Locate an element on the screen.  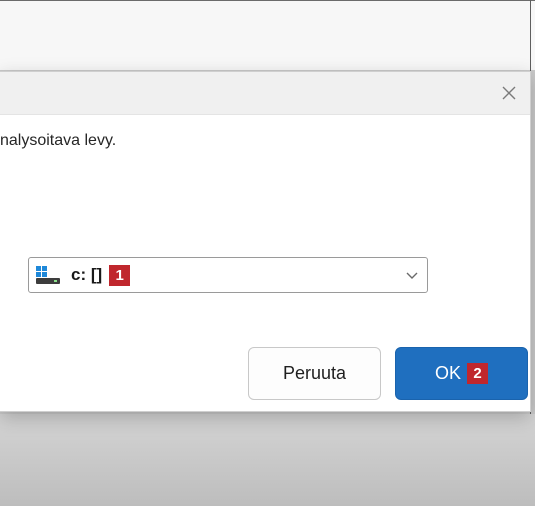
chevron-down-icon is located at coordinates (412, 277).